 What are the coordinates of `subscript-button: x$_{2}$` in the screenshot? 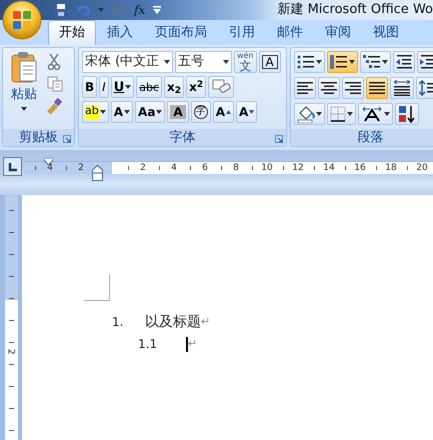 It's located at (174, 87).